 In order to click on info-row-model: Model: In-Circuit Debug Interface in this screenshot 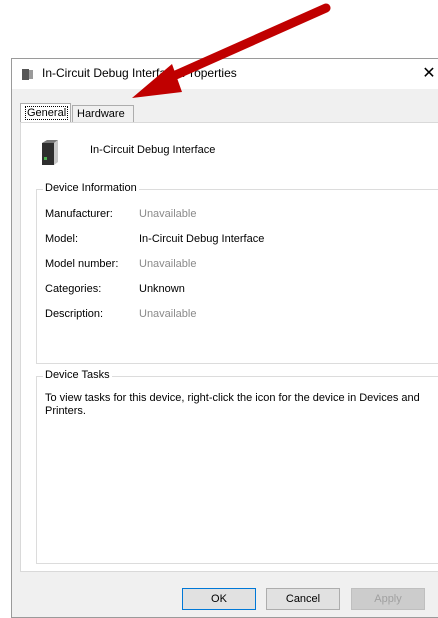, I will do `click(154, 239)`.